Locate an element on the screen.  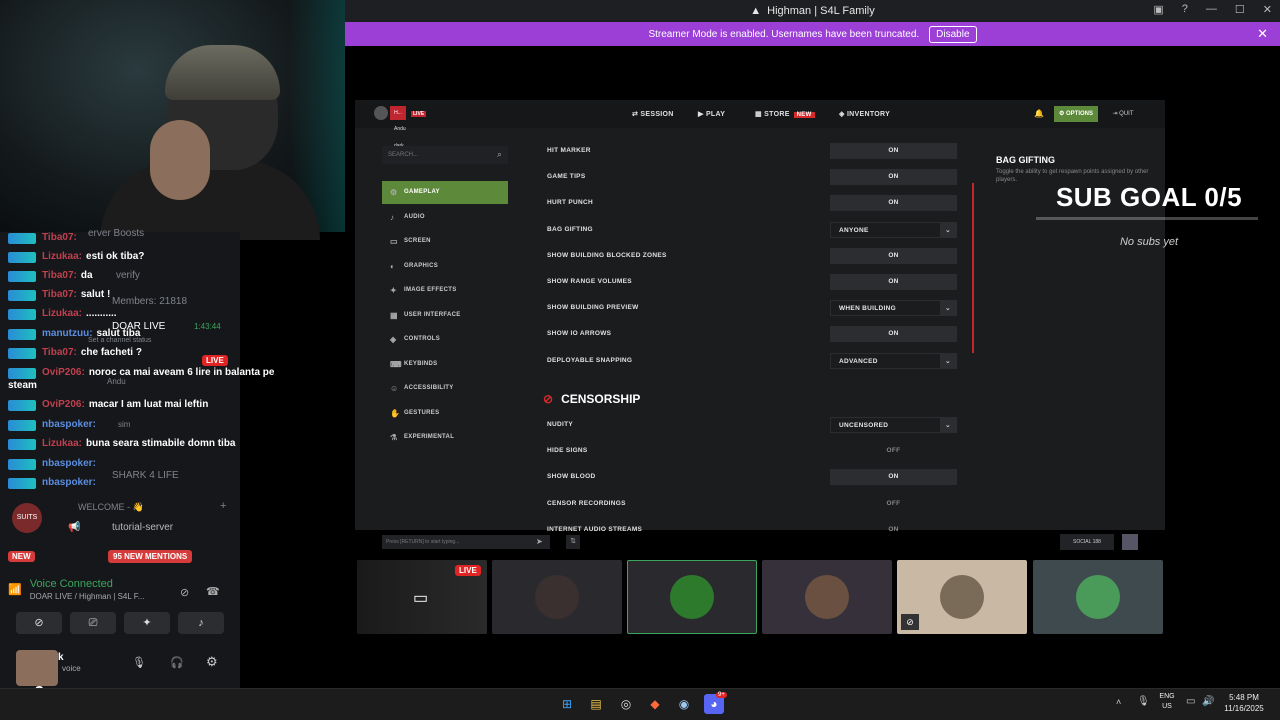
category-user-interface: ▦ USER INTERFACE is located at coordinates (445, 315).